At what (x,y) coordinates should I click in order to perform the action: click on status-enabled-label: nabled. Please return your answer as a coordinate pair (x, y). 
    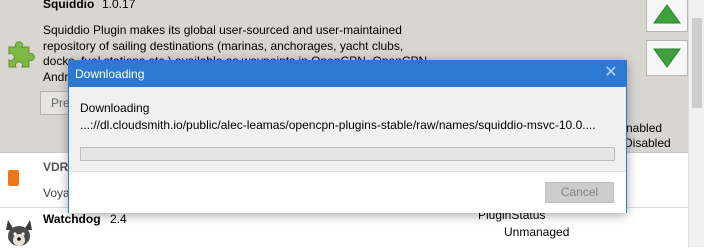
    Looking at the image, I should click on (644, 128).